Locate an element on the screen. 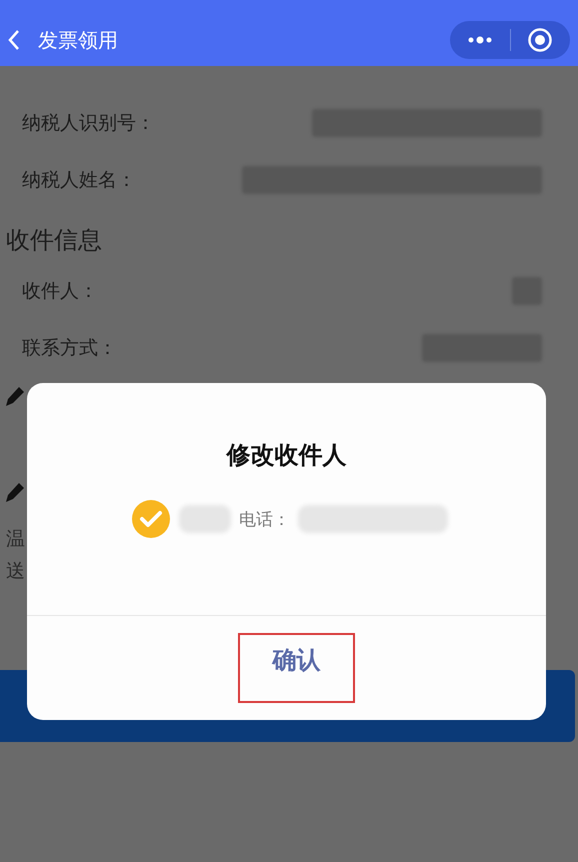 The image size is (578, 862). target-icon is located at coordinates (540, 40).